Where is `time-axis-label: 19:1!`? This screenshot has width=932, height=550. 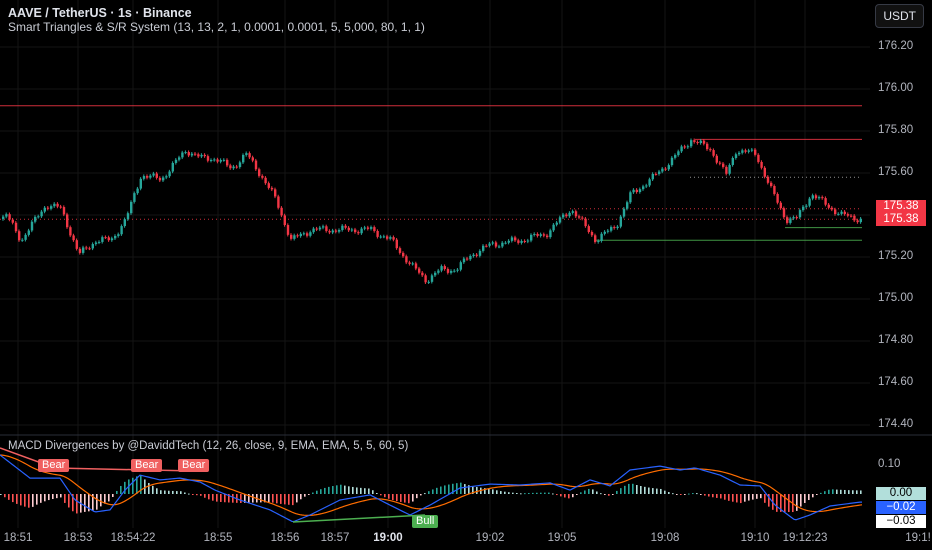
time-axis-label: 19:1! is located at coordinates (918, 538).